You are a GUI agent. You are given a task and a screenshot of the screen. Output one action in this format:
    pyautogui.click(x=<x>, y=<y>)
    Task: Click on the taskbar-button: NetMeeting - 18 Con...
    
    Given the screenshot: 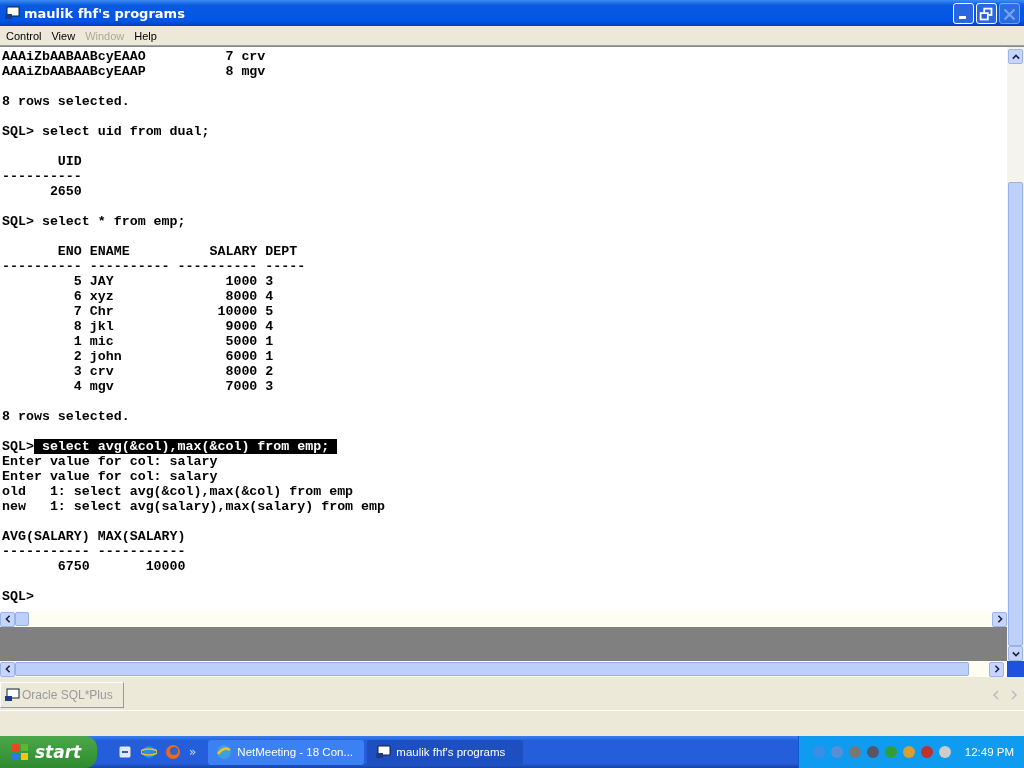 What is the action you would take?
    pyautogui.click(x=286, y=752)
    